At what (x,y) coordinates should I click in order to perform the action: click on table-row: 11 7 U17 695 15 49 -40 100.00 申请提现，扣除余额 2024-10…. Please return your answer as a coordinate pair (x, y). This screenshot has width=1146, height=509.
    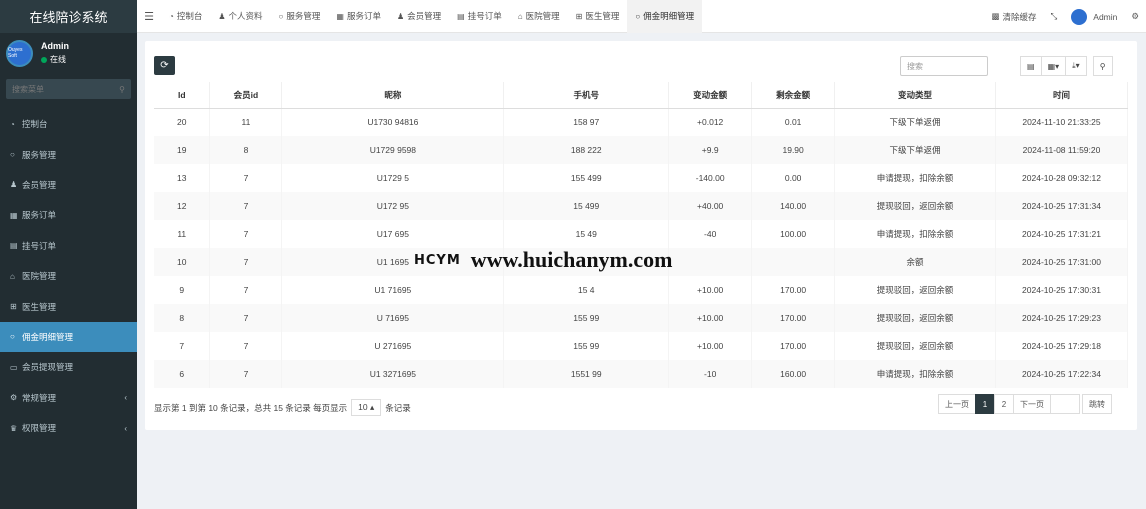
    Looking at the image, I should click on (641, 234).